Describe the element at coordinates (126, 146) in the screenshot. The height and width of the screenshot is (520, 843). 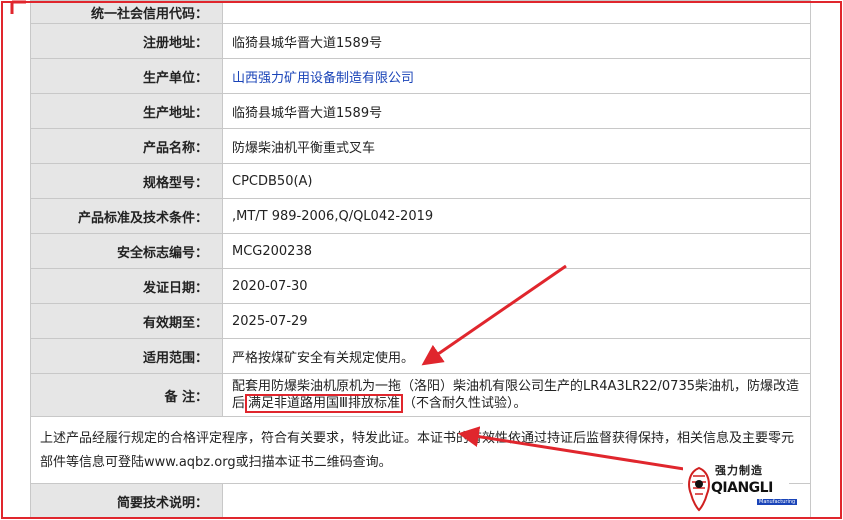
I see `product-name-label: 产品名称：` at that location.